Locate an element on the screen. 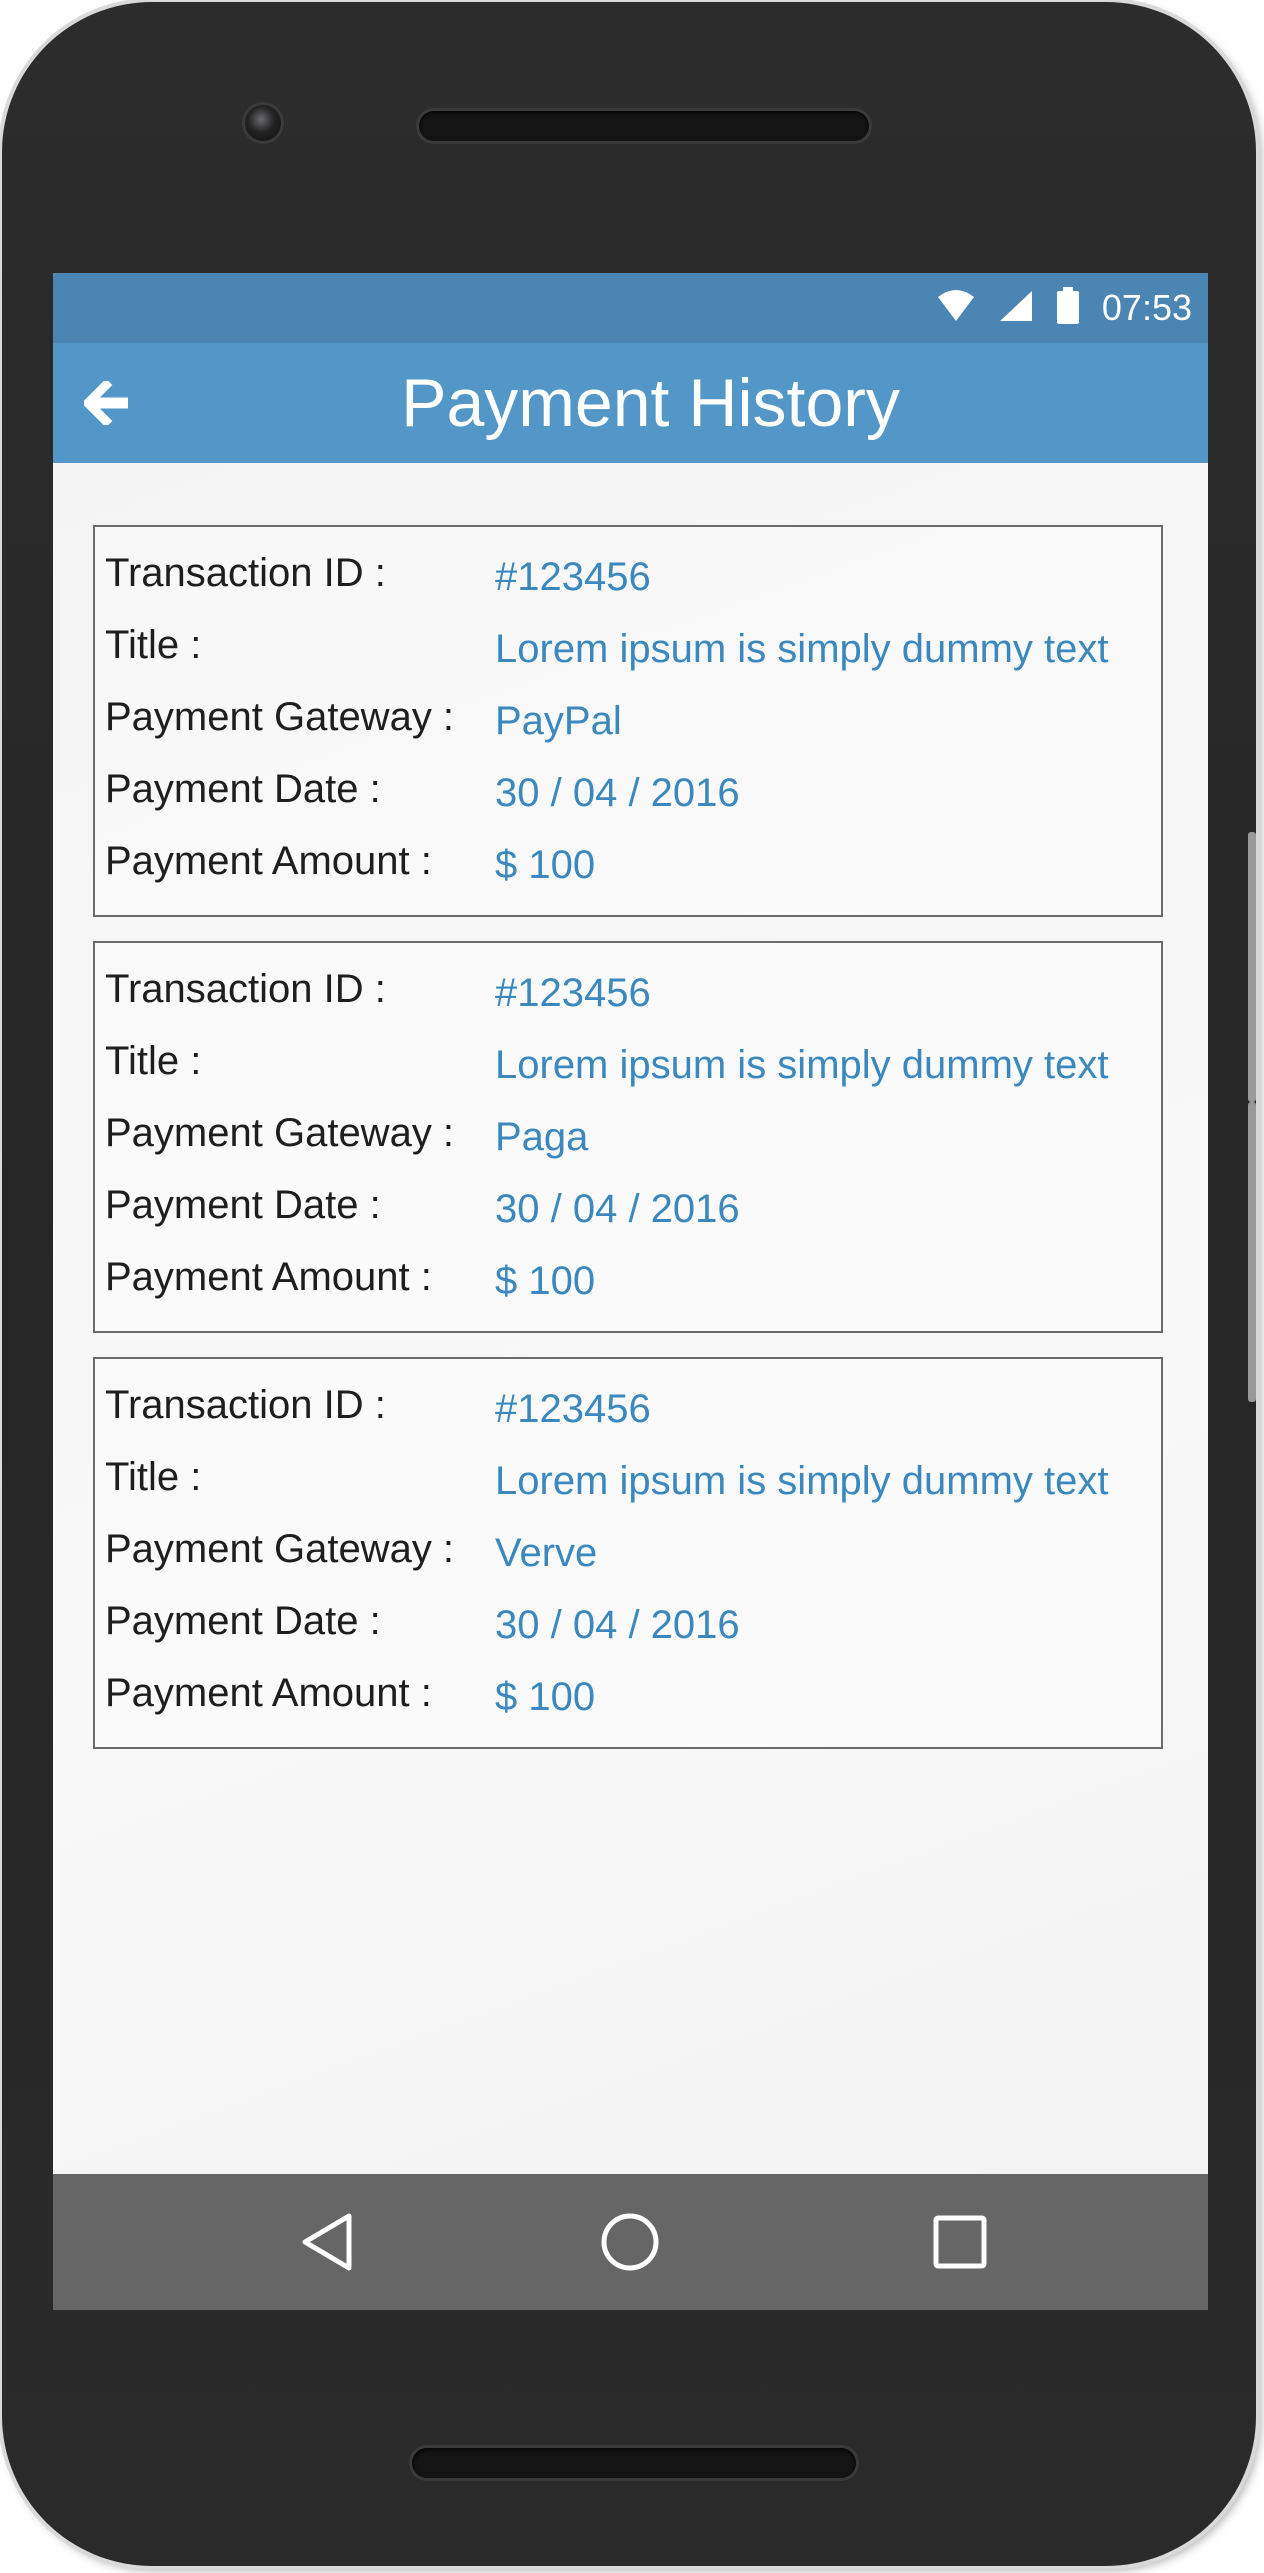  page-title: Payment History is located at coordinates (650, 403).